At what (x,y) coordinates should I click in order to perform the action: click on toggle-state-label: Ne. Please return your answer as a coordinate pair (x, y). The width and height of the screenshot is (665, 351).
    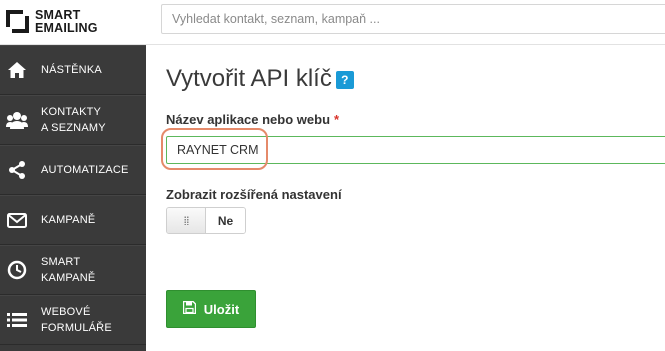
    Looking at the image, I should click on (225, 220).